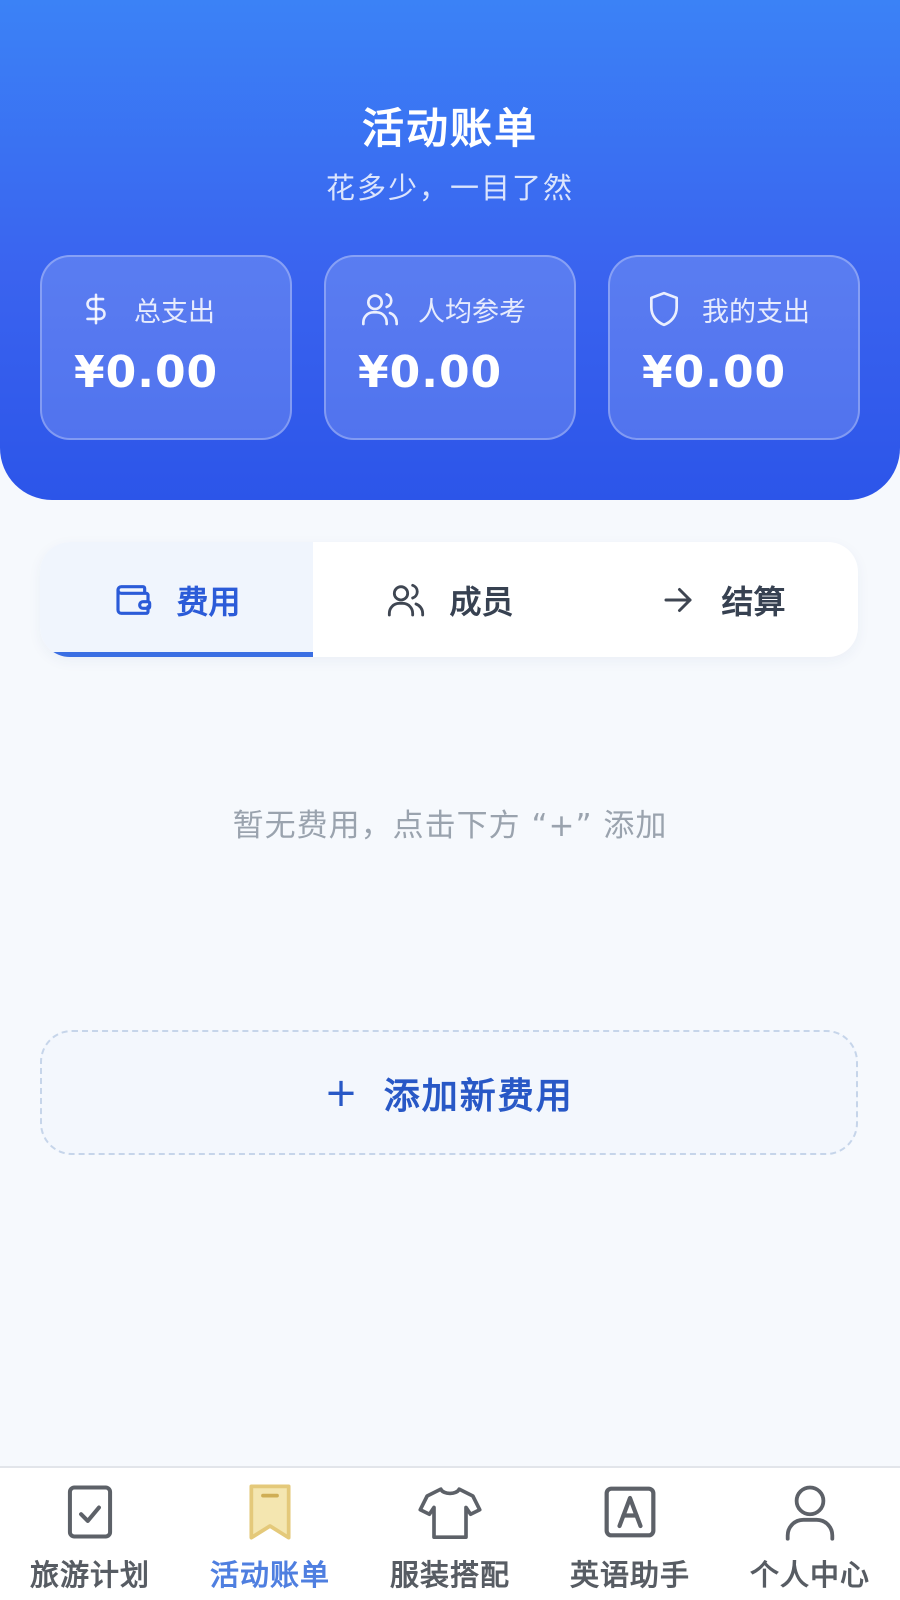 The height and width of the screenshot is (1600, 900). What do you see at coordinates (90, 1512) in the screenshot?
I see `checklist-icon` at bounding box center [90, 1512].